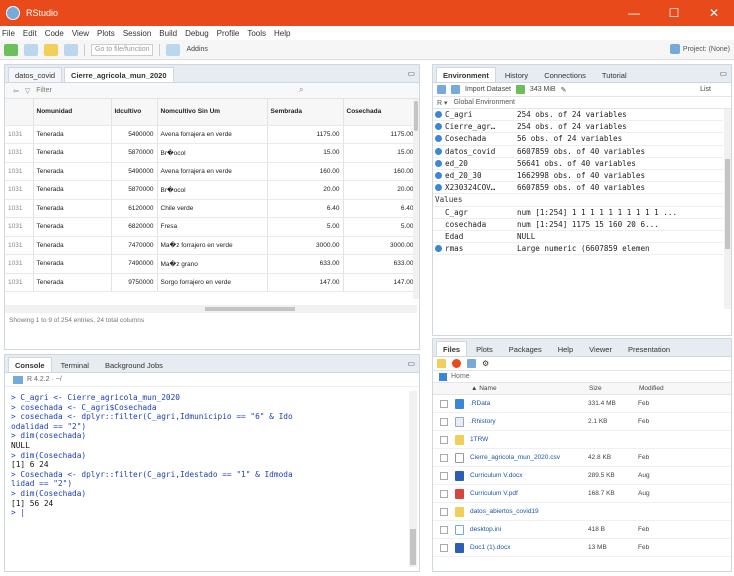  What do you see at coordinates (30, 33) in the screenshot?
I see `menu-edit: Edit` at bounding box center [30, 33].